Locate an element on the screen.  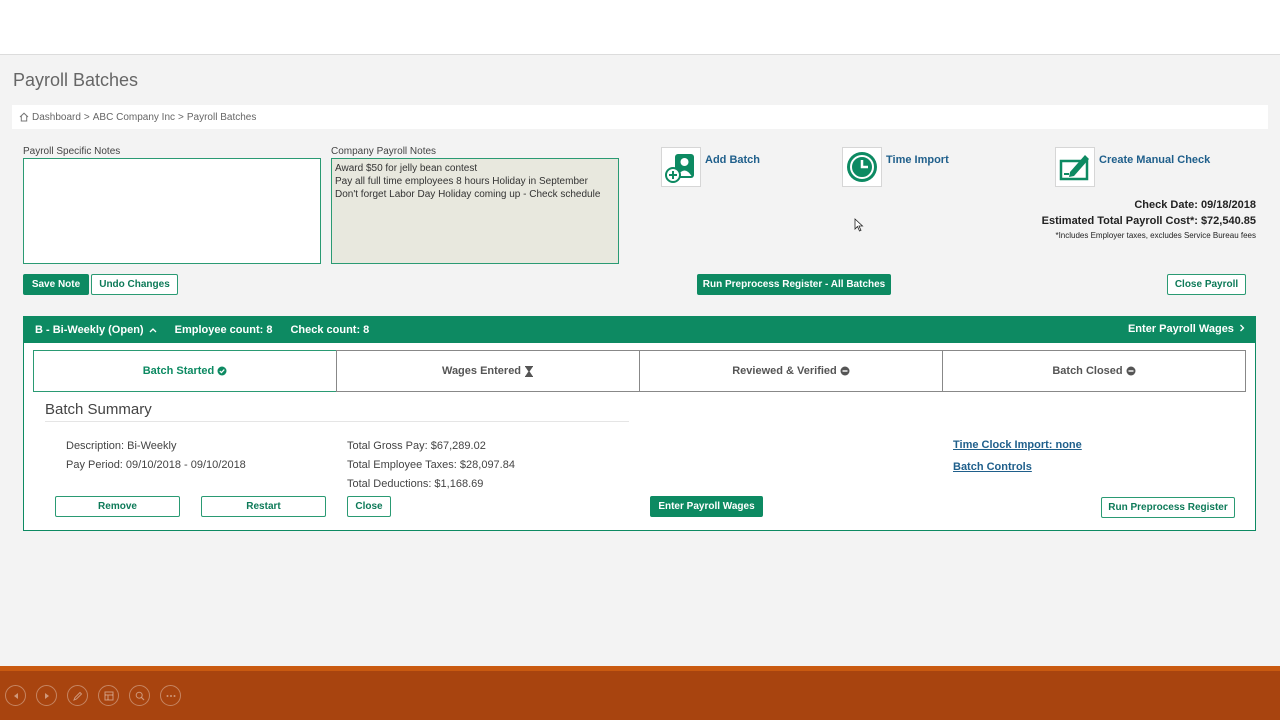
page-title: Payroll Batches is located at coordinates (76, 80).